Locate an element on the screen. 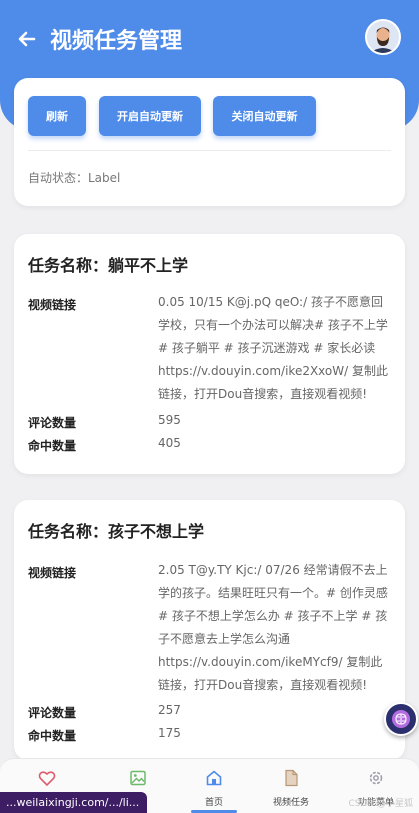  heart-icon is located at coordinates (47, 779).